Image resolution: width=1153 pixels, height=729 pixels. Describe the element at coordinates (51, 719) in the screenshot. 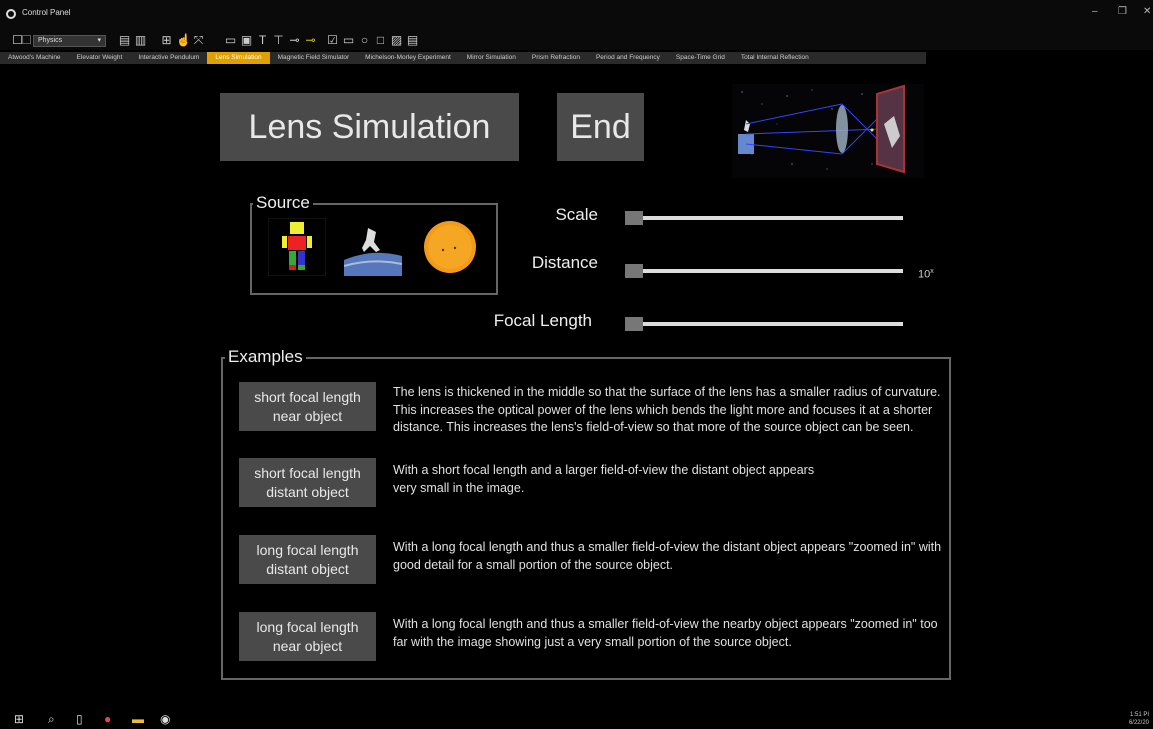

I see `search-icon: ⌕` at that location.